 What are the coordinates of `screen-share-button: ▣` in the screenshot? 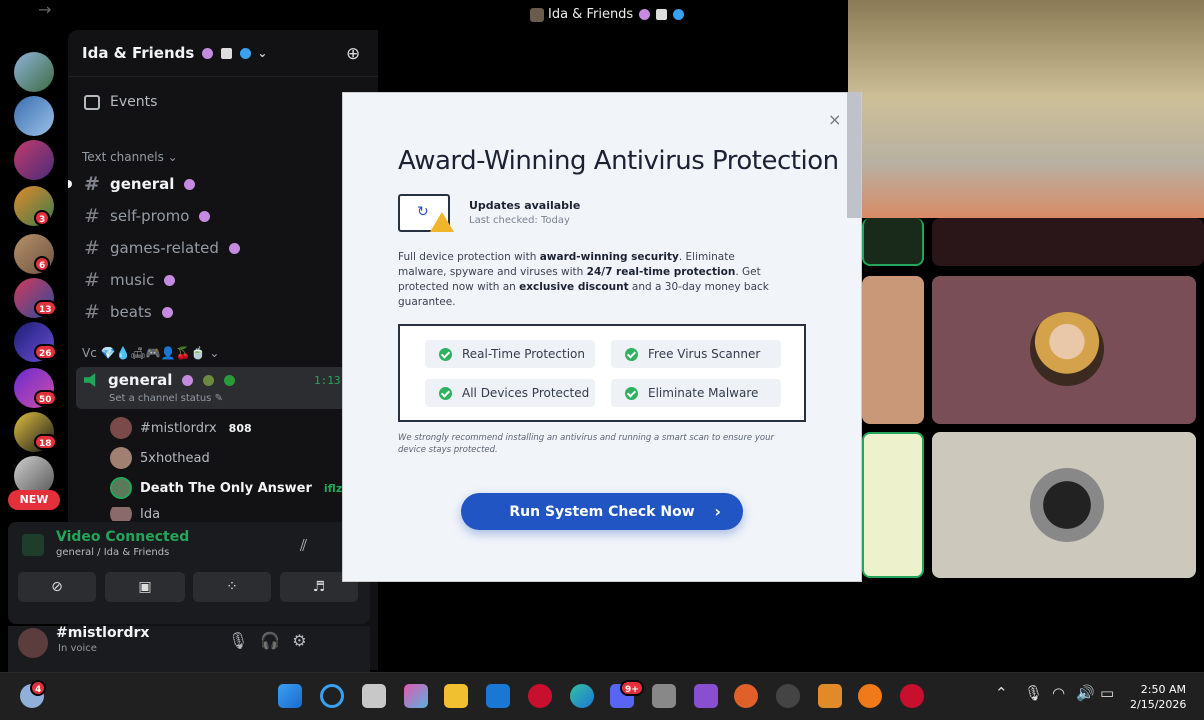 It's located at (145, 587).